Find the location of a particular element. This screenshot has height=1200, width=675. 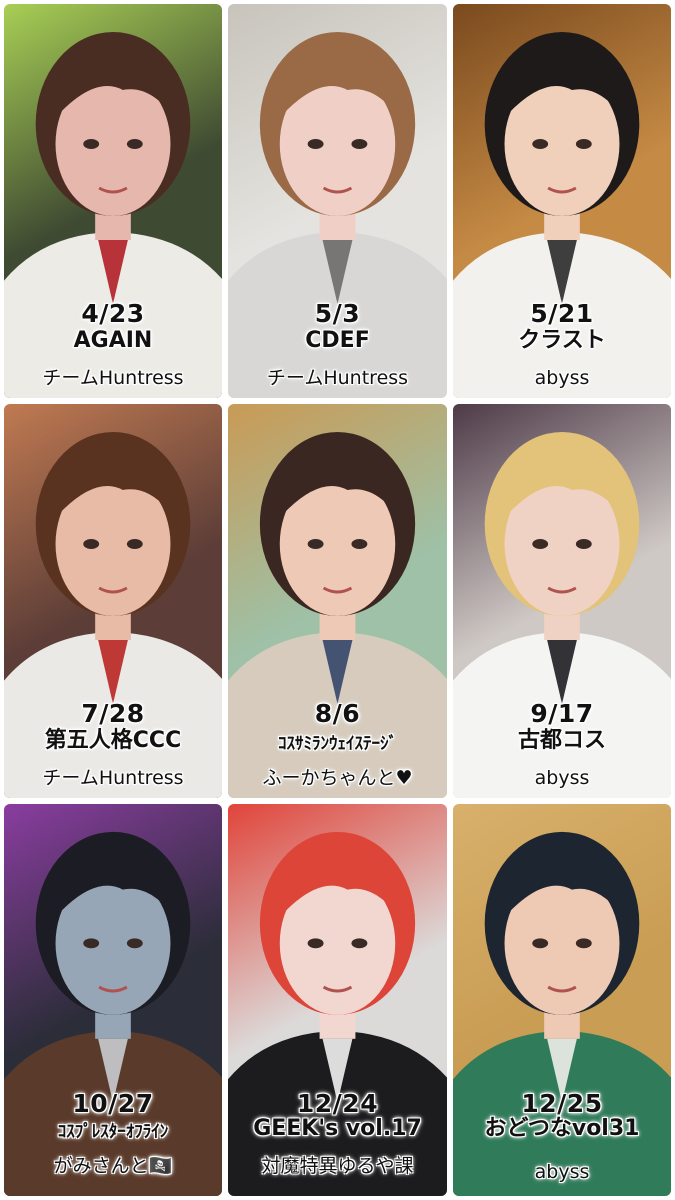

event-name: ｺｽｻﾐﾗﾝｳｪｲｽﾃｰｼﾞ is located at coordinates (337, 744).